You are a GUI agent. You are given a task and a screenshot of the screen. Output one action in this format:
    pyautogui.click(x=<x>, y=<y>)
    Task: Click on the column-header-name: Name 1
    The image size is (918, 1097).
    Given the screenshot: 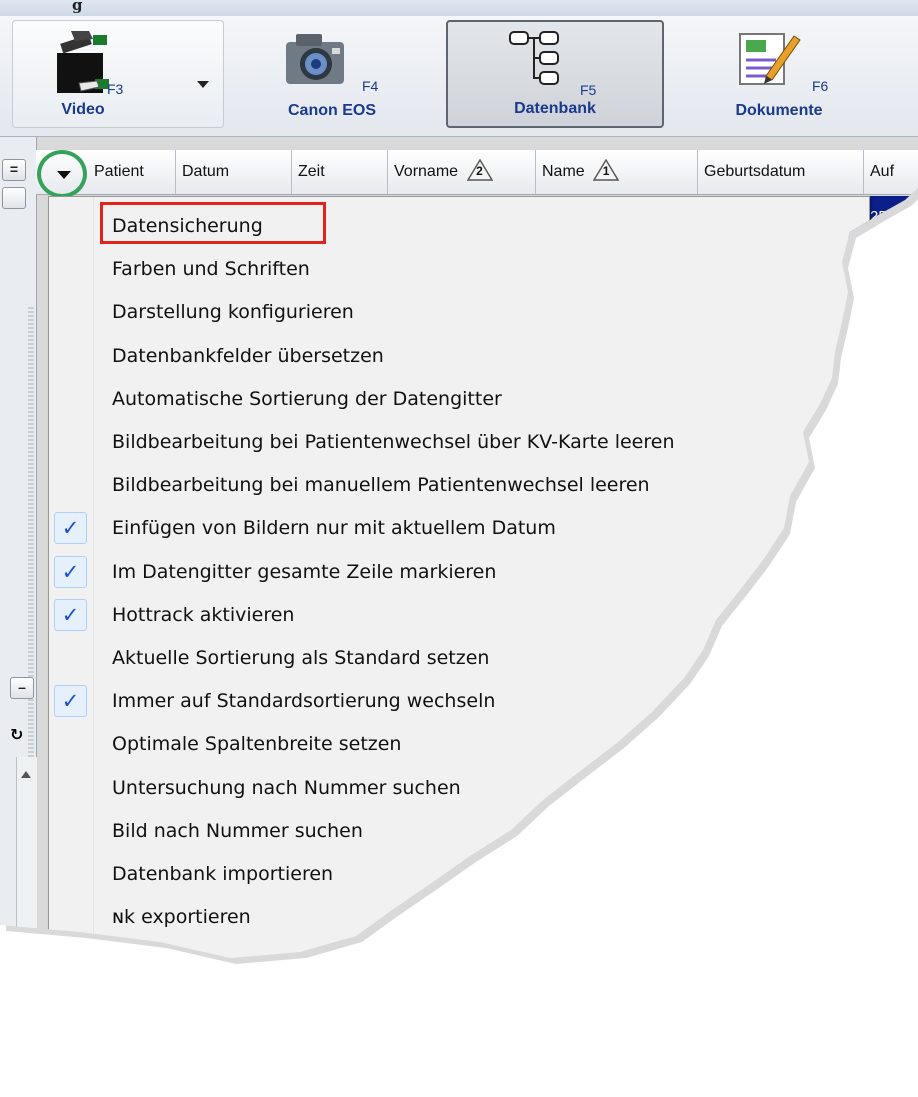 What is the action you would take?
    pyautogui.click(x=617, y=172)
    